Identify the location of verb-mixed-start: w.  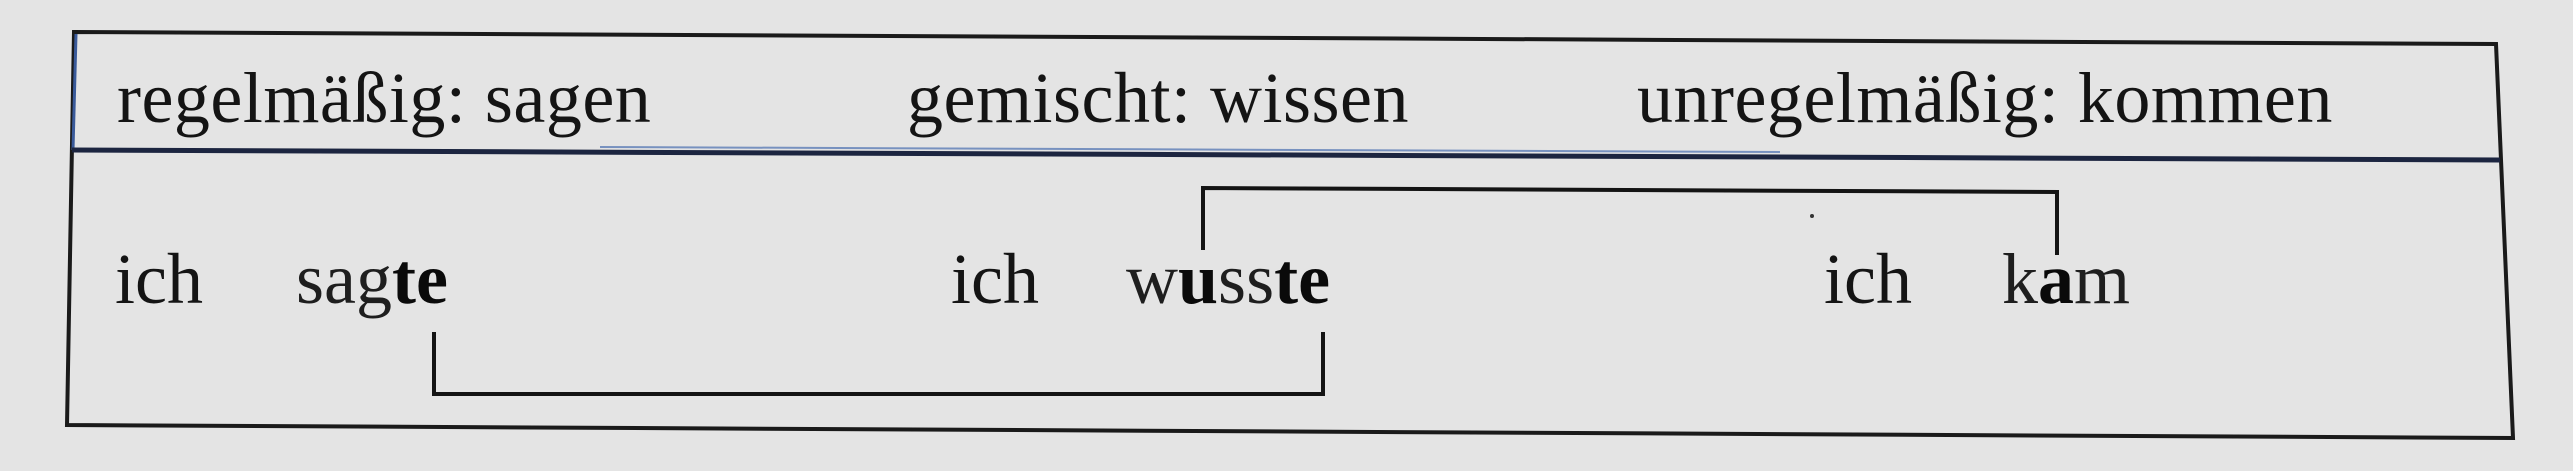
(1152, 279).